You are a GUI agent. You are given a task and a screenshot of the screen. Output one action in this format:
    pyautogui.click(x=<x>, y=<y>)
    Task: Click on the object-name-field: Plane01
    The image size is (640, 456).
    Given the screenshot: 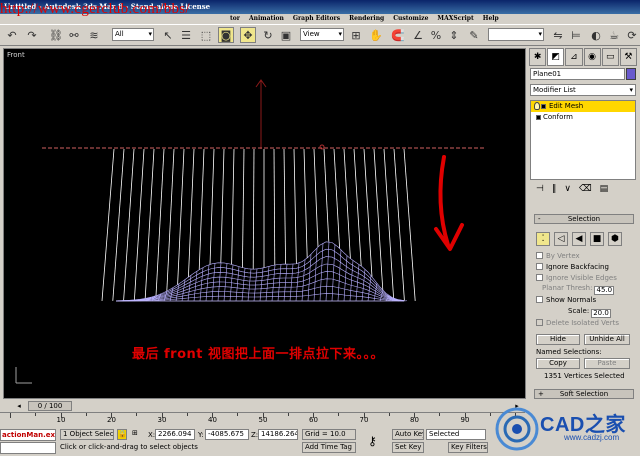 What is the action you would take?
    pyautogui.click(x=577, y=74)
    